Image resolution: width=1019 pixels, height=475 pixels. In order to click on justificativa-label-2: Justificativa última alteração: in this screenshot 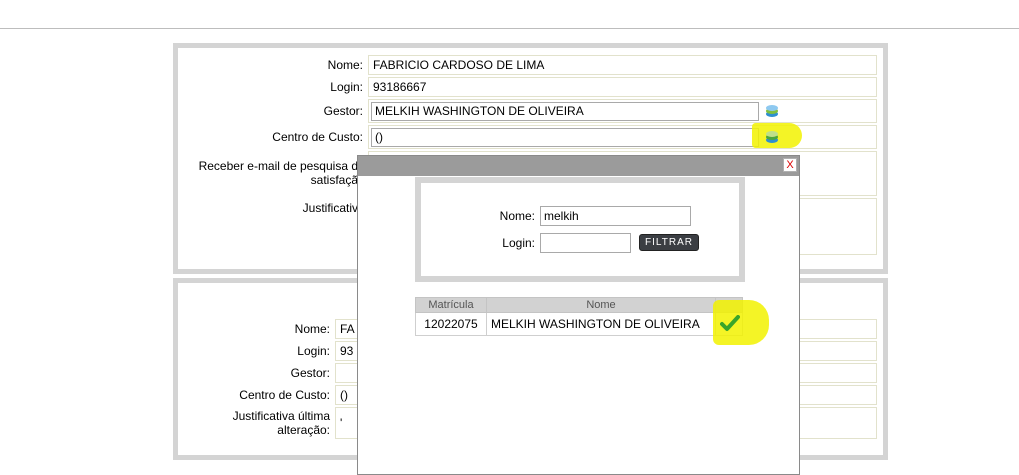, I will do `click(281, 423)`.